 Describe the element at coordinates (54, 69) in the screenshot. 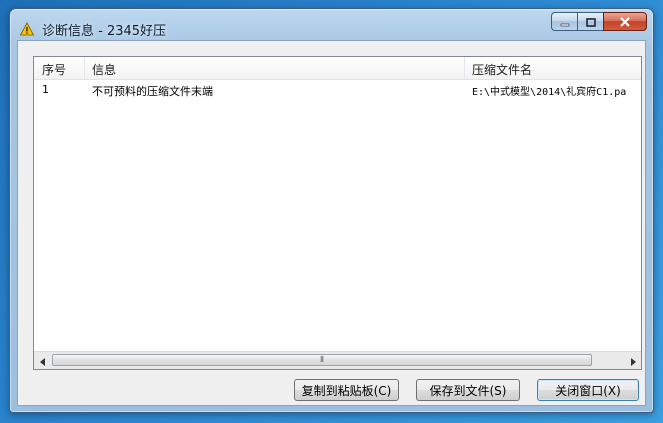

I see `column-header-index: 序号` at that location.